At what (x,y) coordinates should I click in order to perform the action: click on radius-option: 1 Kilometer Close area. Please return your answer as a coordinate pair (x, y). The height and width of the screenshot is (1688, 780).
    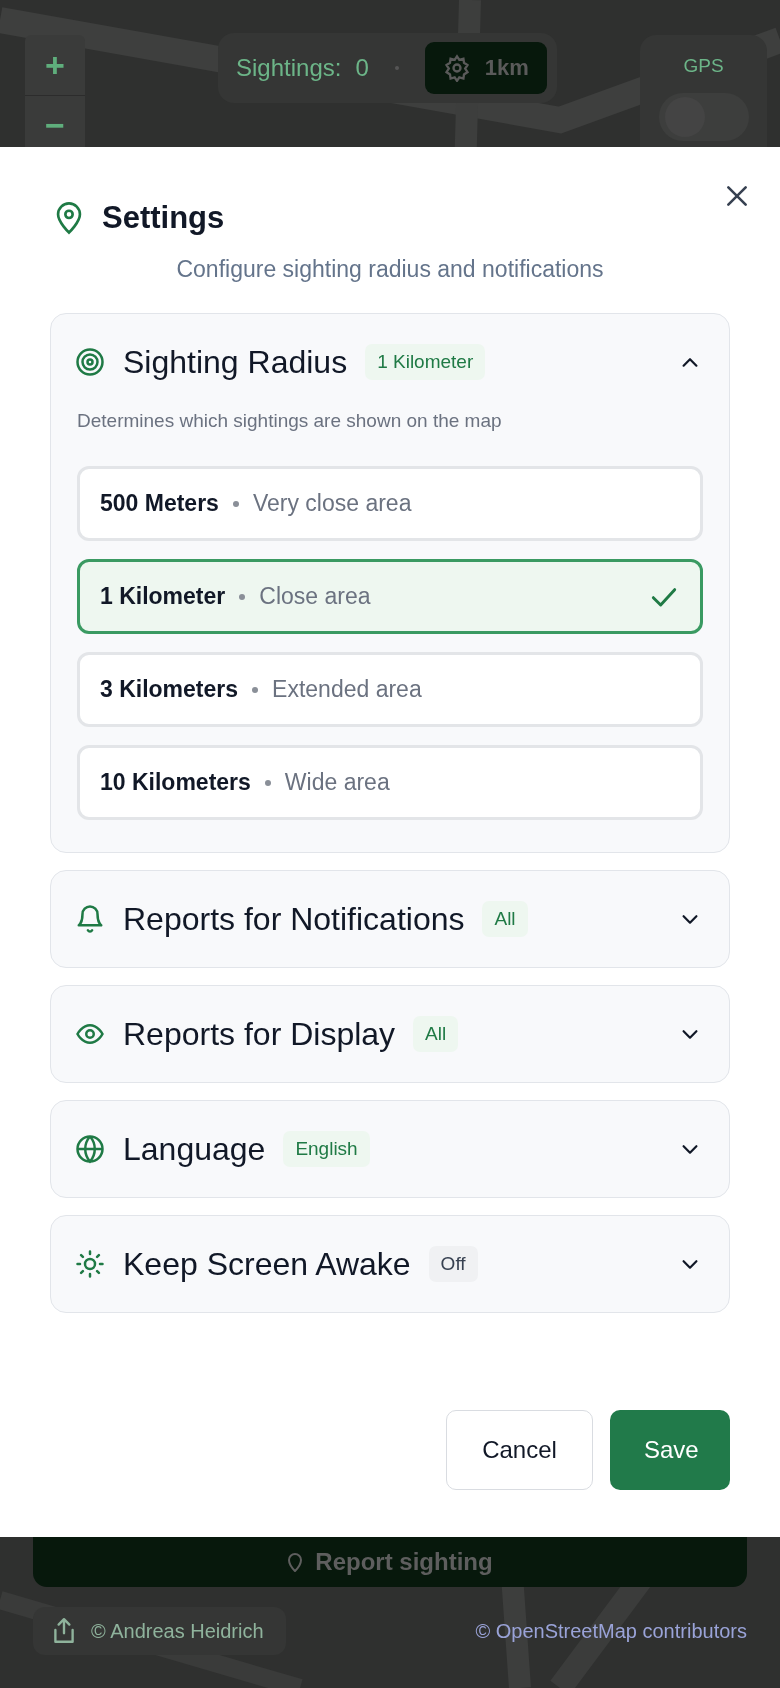
    Looking at the image, I should click on (390, 596).